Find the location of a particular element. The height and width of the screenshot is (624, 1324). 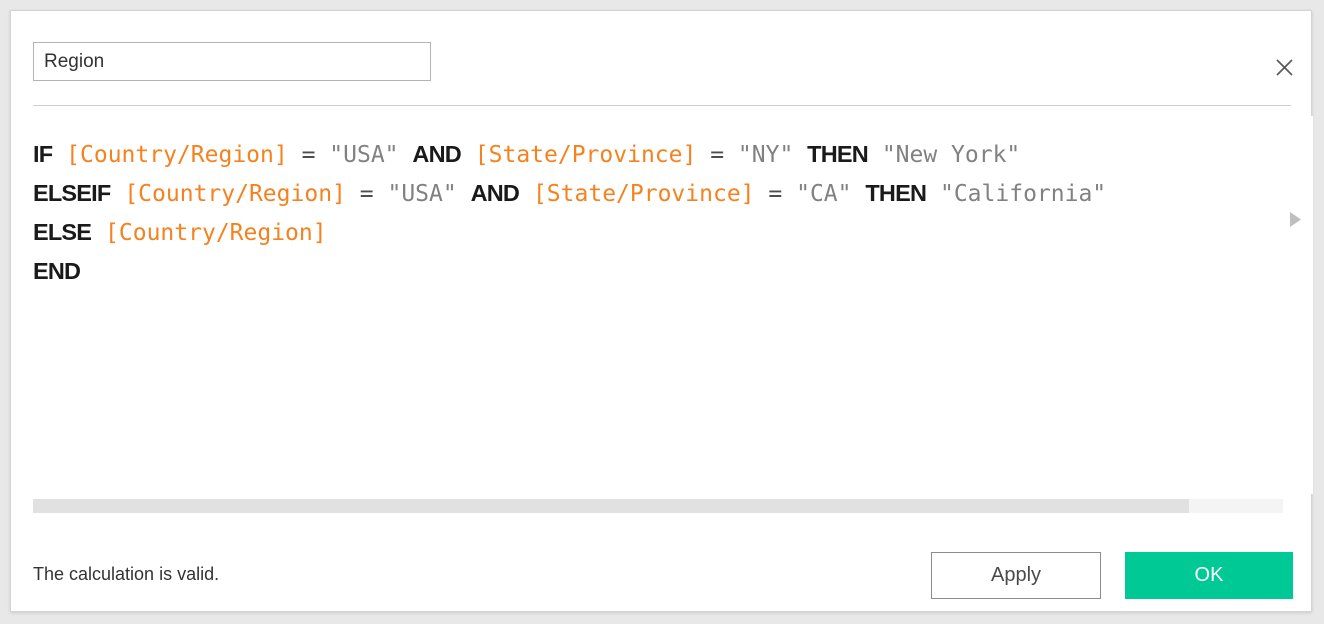

formula-string-literal: "CA" is located at coordinates (824, 194).